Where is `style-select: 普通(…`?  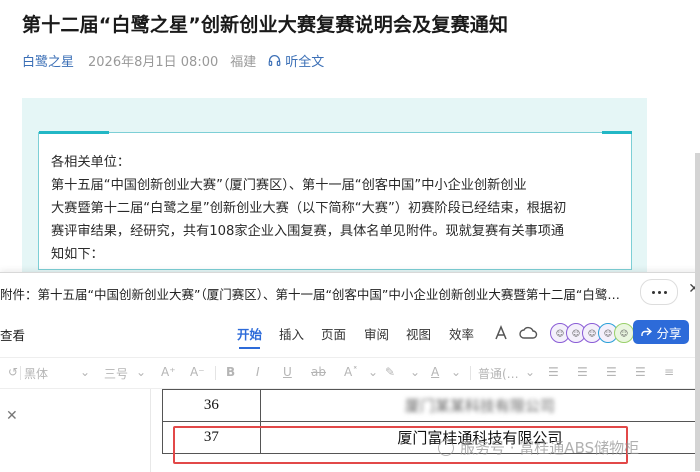
style-select: 普通(… is located at coordinates (498, 373).